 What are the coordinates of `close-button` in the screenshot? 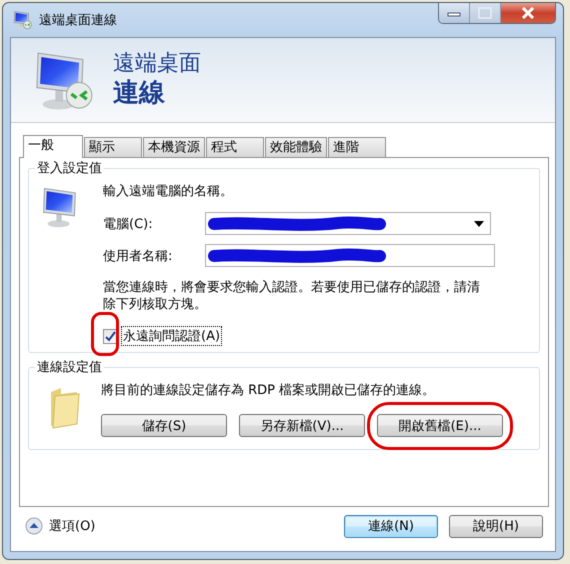 It's located at (528, 13).